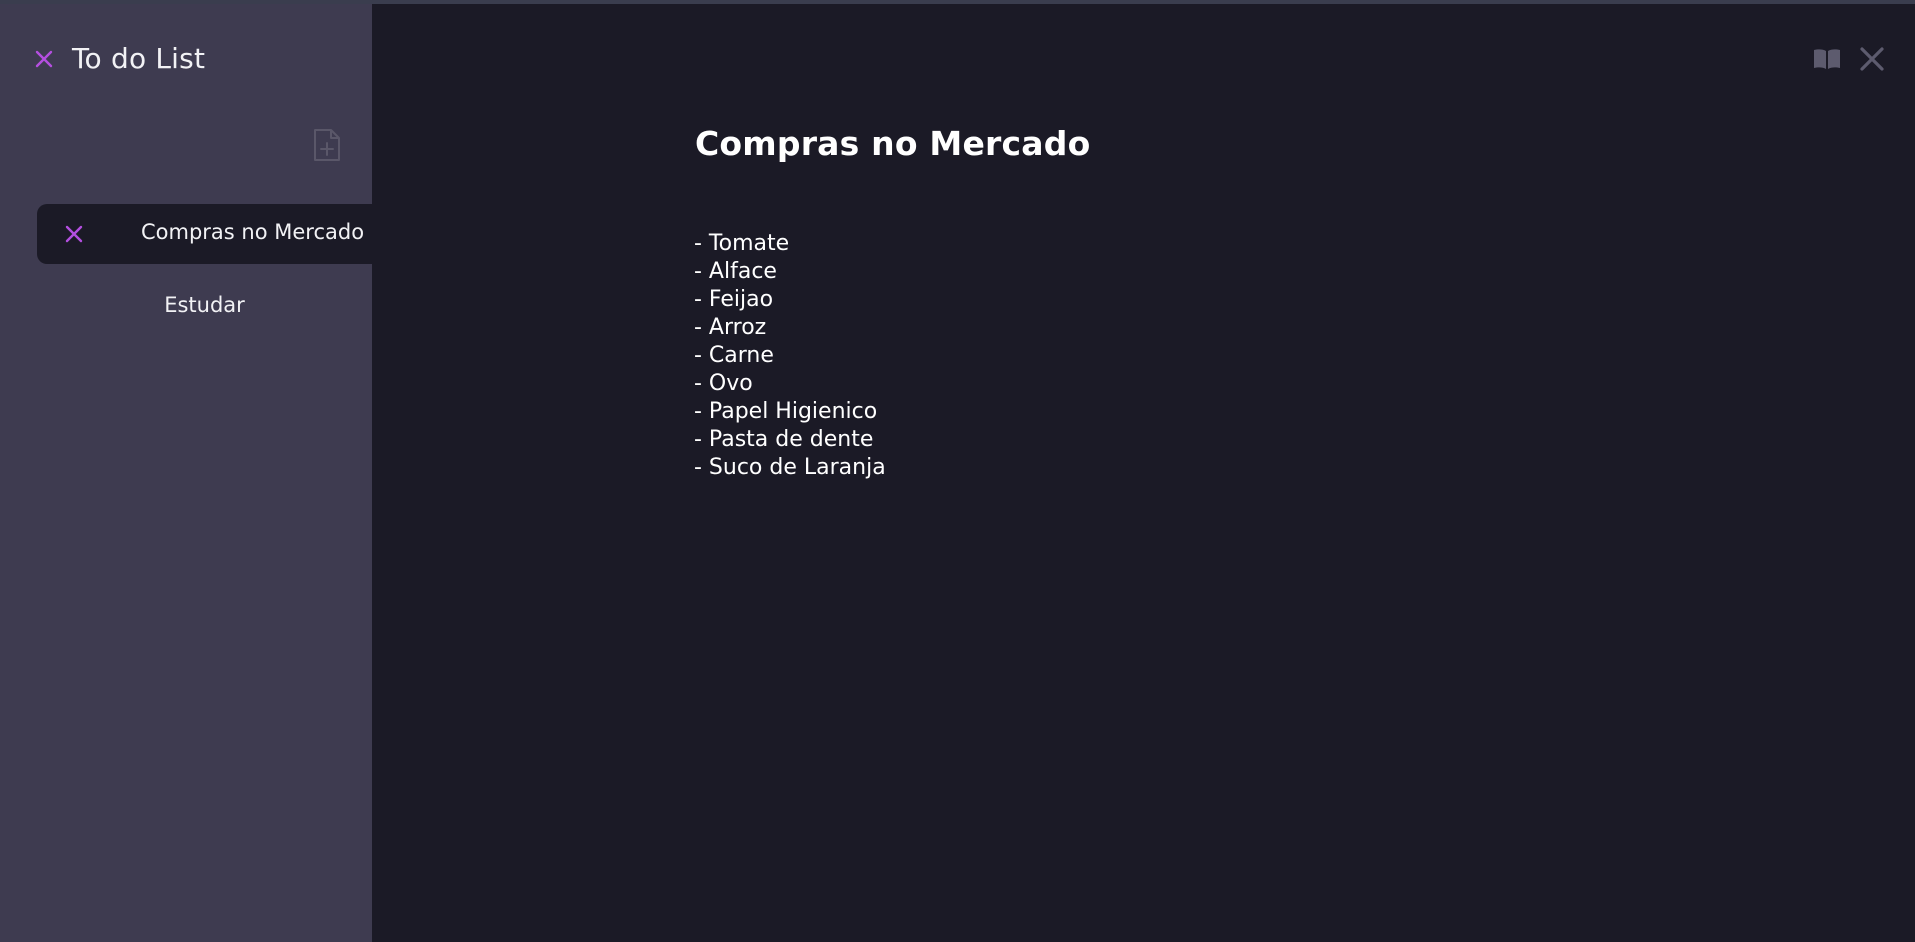 The width and height of the screenshot is (1915, 942). I want to click on sidebar-header: To do List, so click(119, 58).